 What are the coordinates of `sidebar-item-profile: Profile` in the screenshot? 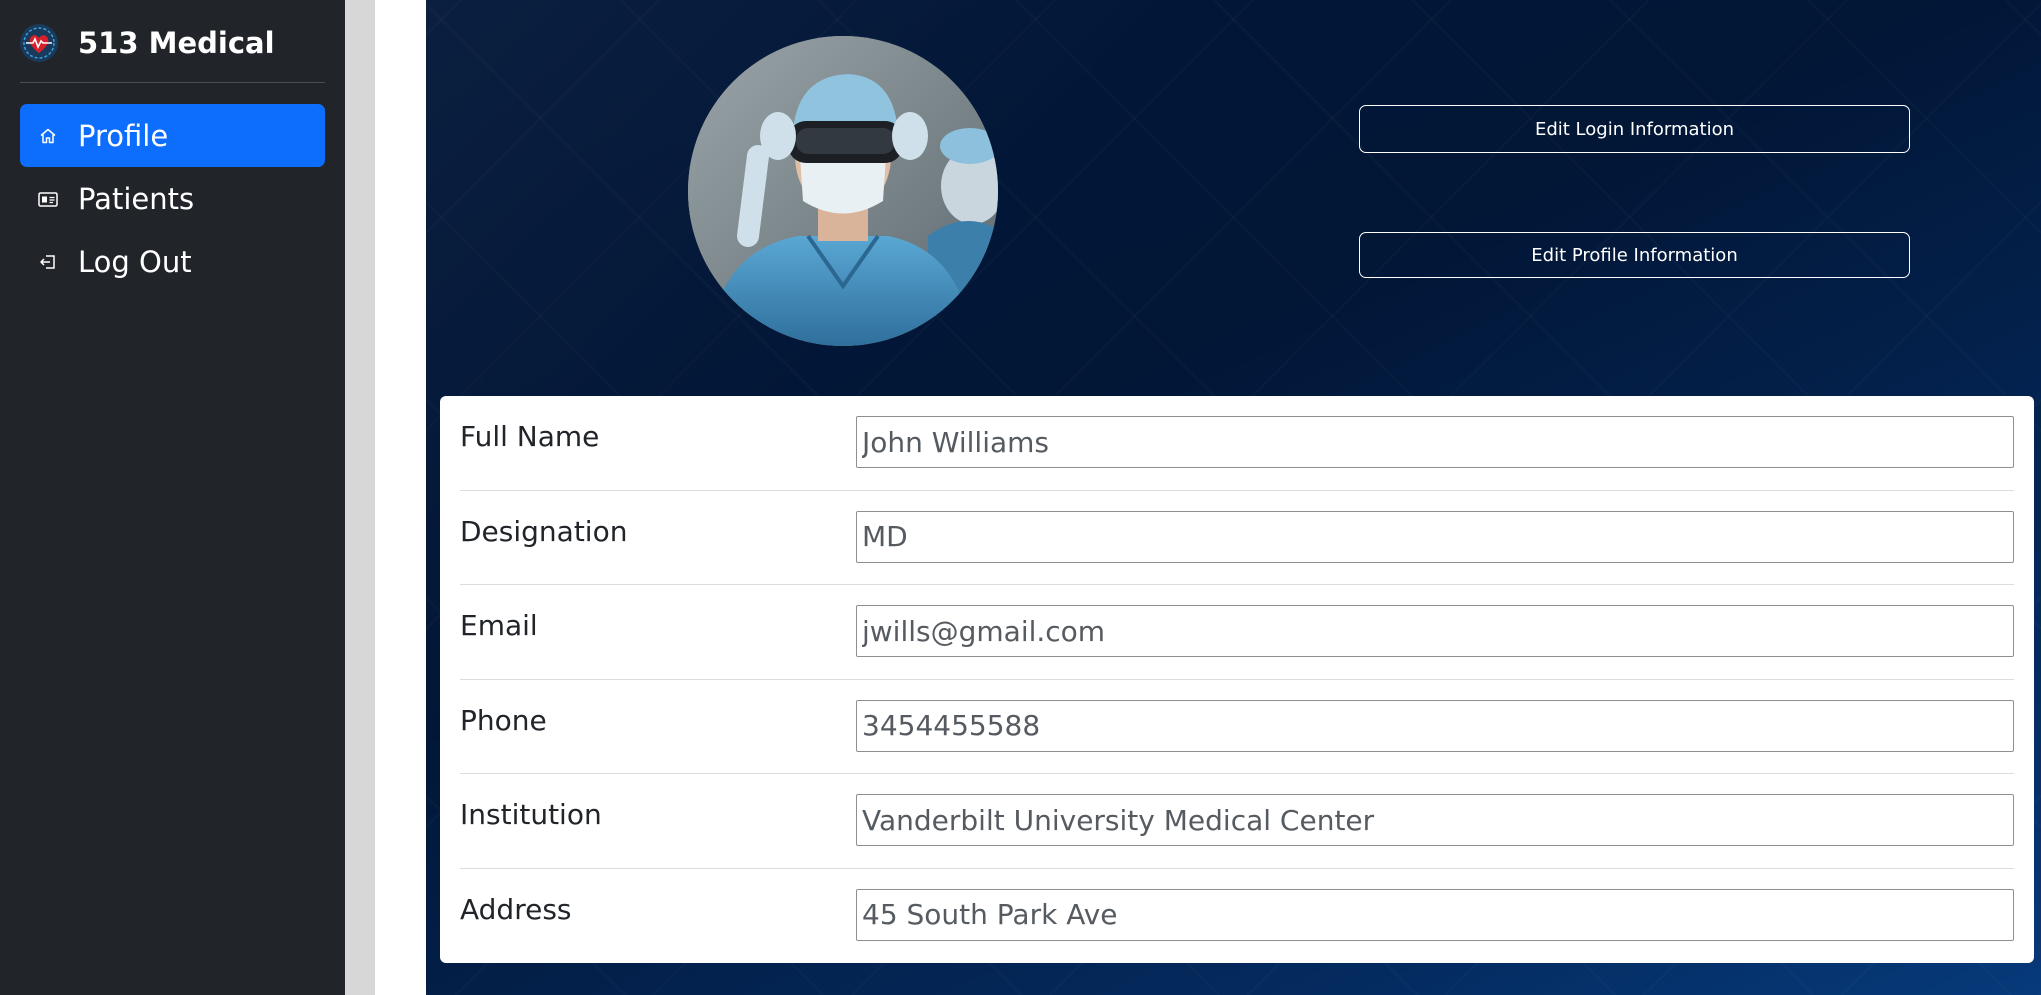 It's located at (172, 135).